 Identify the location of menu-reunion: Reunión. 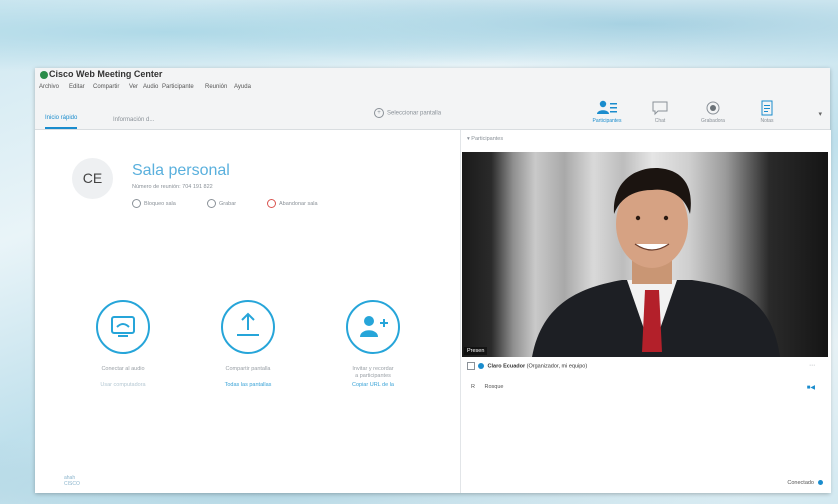
(216, 87).